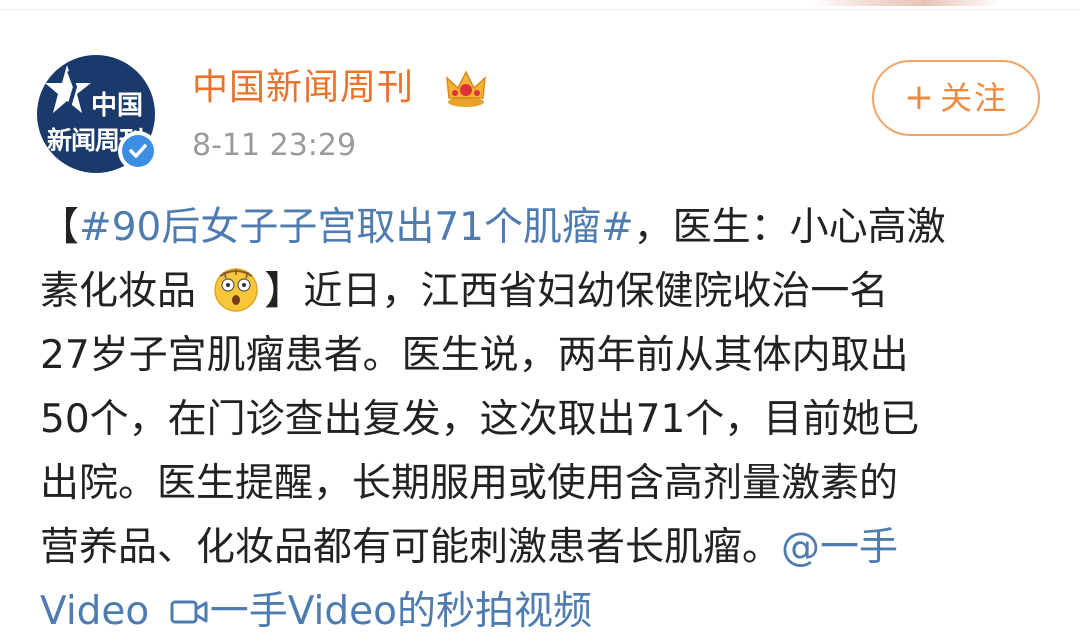  Describe the element at coordinates (919, 97) in the screenshot. I see `plus-icon: +` at that location.